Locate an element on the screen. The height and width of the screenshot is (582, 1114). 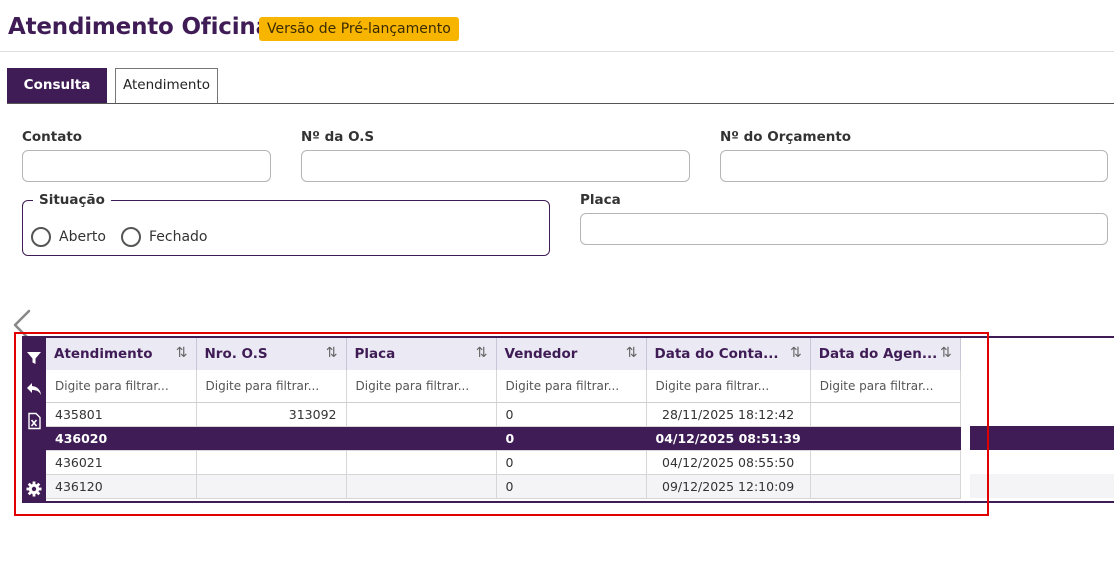
row-extension is located at coordinates (1042, 486).